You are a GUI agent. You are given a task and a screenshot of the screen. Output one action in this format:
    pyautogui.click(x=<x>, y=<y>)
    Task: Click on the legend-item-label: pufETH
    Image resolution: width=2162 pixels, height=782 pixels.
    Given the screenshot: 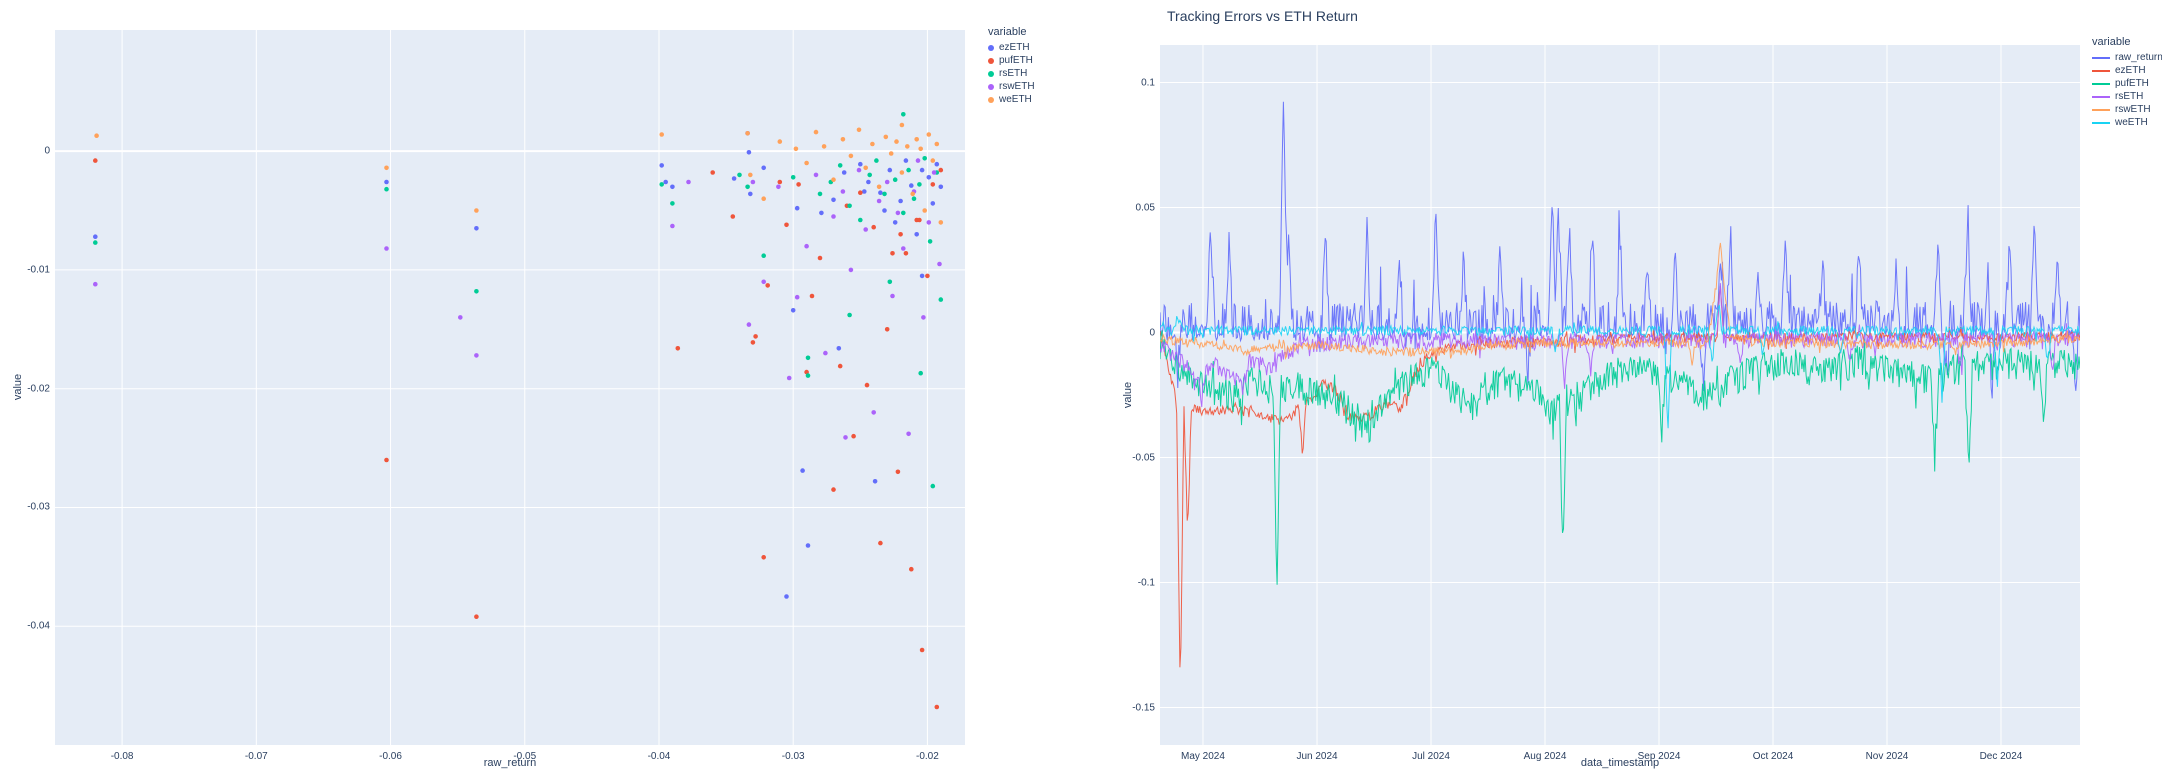 What is the action you would take?
    pyautogui.click(x=2132, y=83)
    